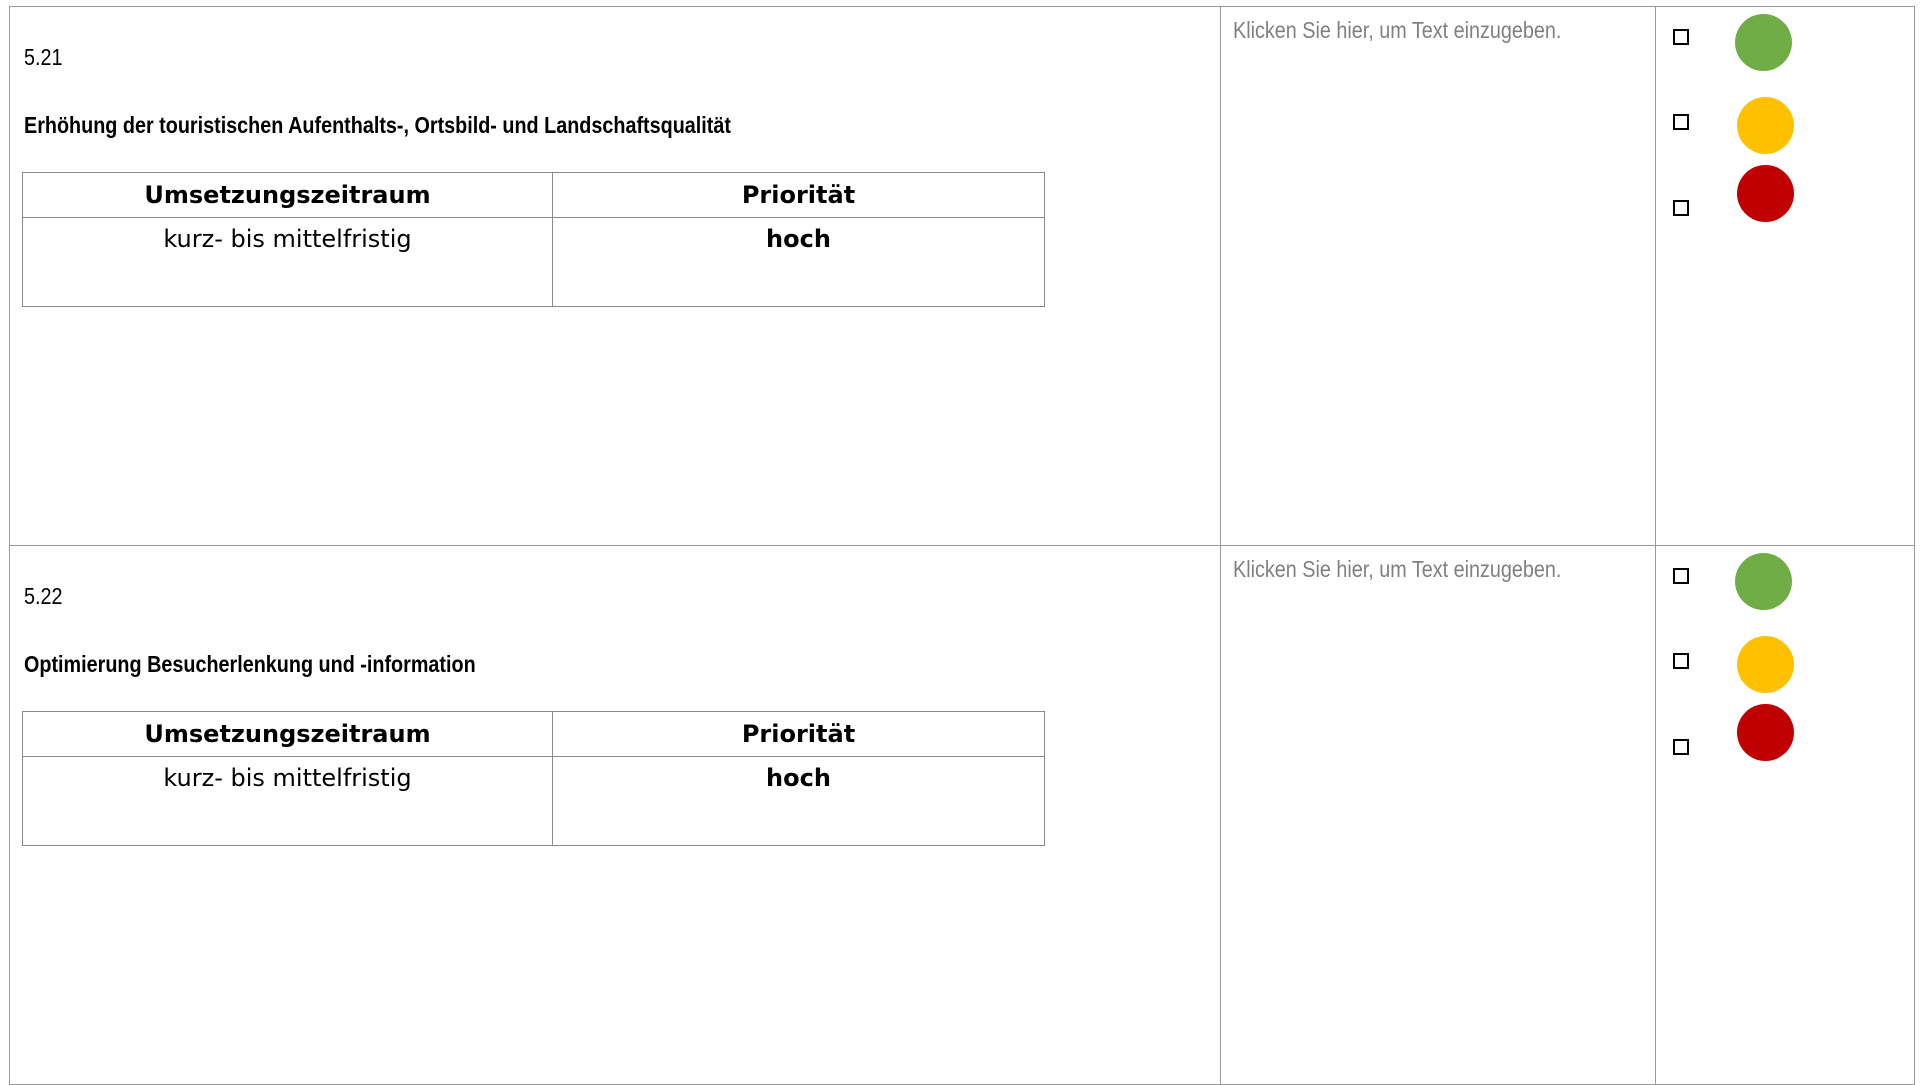  I want to click on measure-id: 5.22, so click(43, 596).